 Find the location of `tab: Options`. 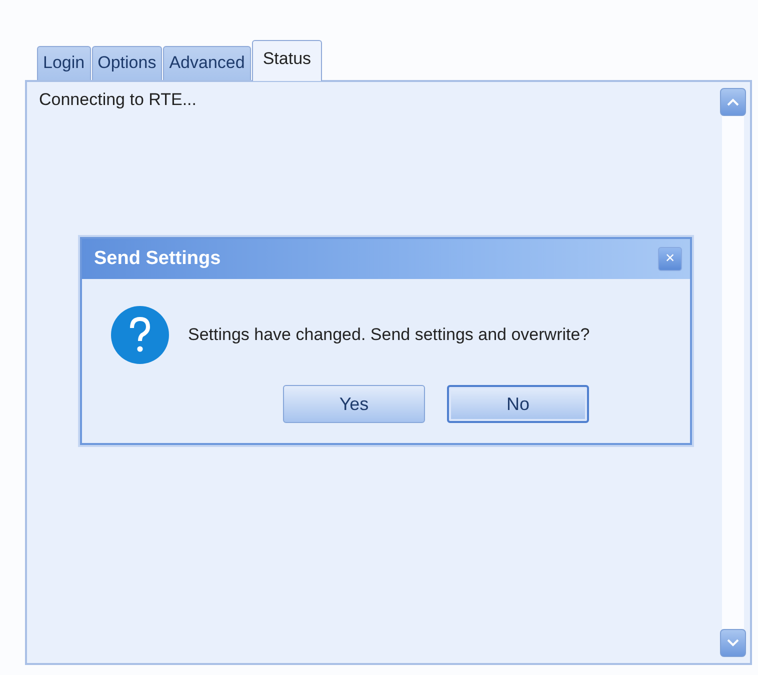

tab: Options is located at coordinates (127, 63).